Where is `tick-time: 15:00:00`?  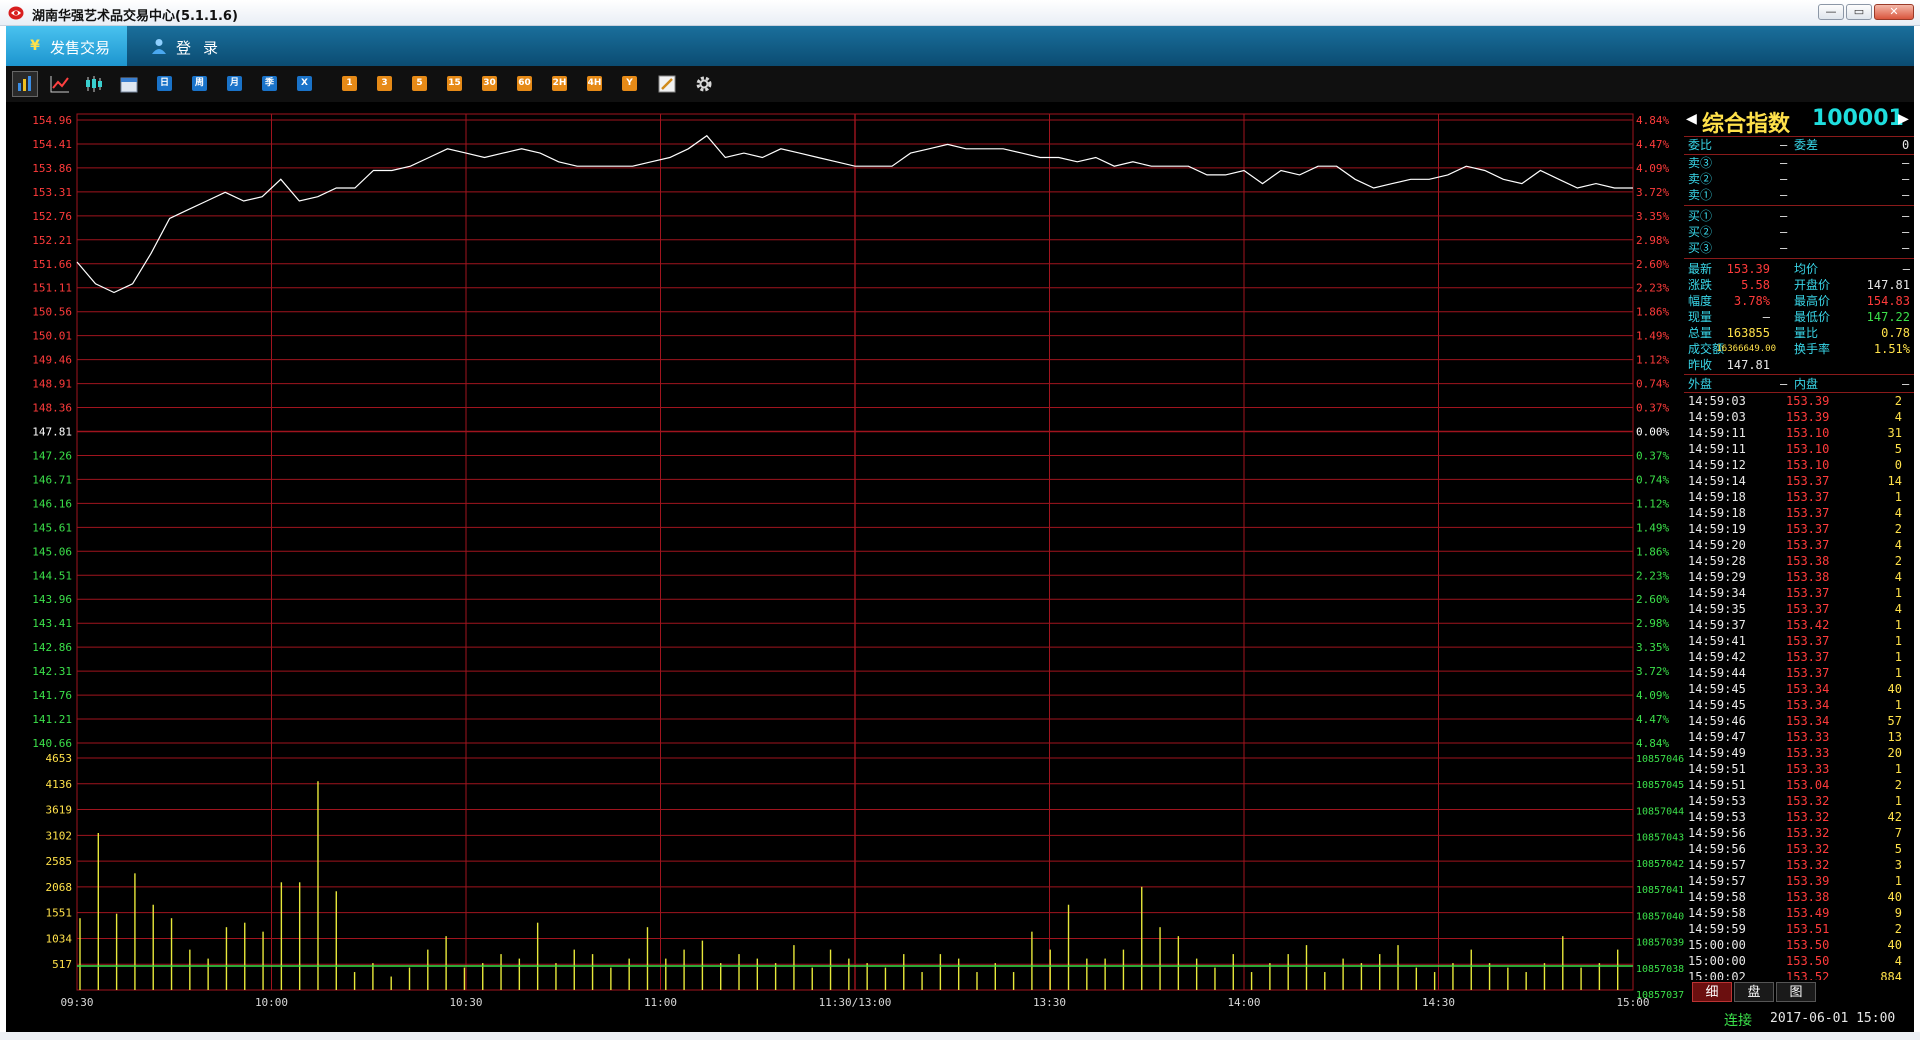
tick-time: 15:00:00 is located at coordinates (1717, 961).